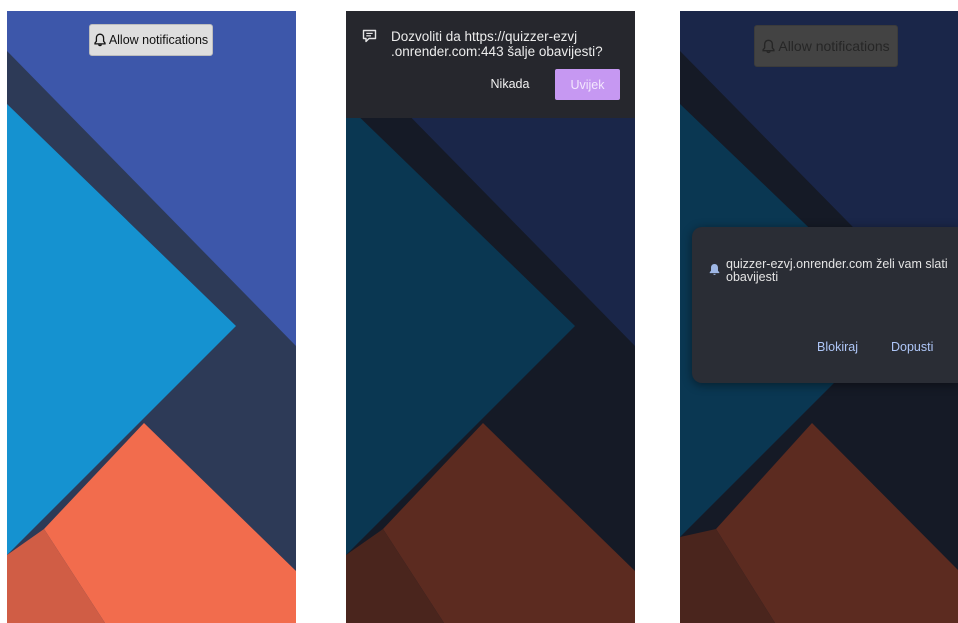 The height and width of the screenshot is (623, 958). What do you see at coordinates (369, 36) in the screenshot?
I see `message-icon` at bounding box center [369, 36].